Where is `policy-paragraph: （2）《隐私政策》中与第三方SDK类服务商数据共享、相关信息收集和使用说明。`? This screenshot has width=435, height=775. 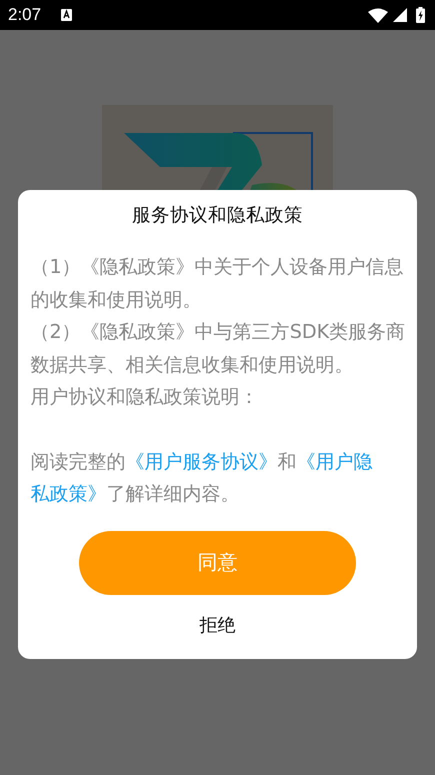 policy-paragraph: （2）《隐私政策》中与第三方SDK类服务商数据共享、相关信息收集和使用说明。 is located at coordinates (218, 348).